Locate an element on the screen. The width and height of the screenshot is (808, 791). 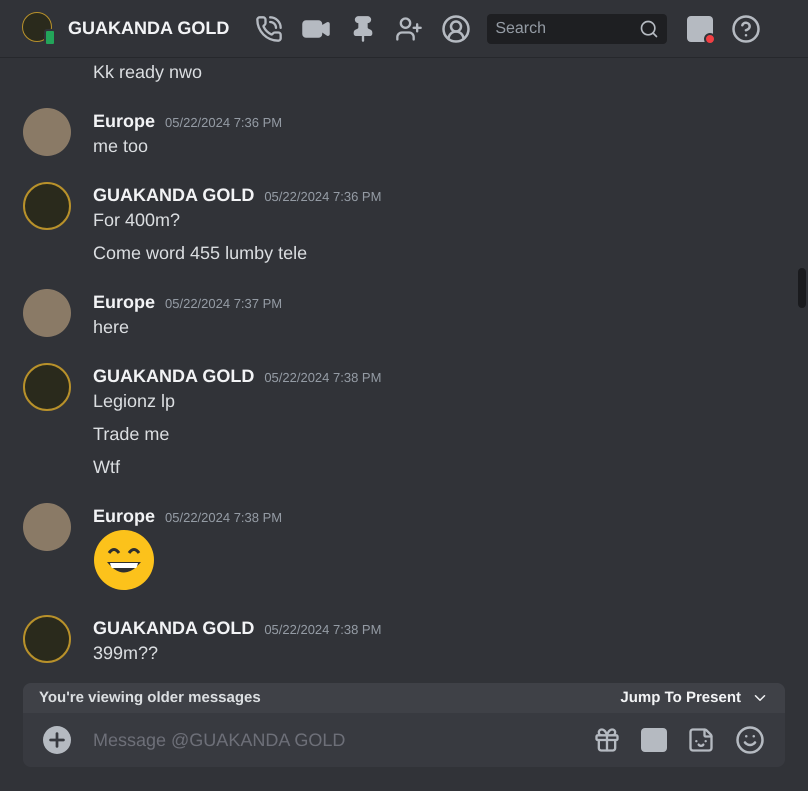
message-text: Kk ready nwo is located at coordinates (147, 72).